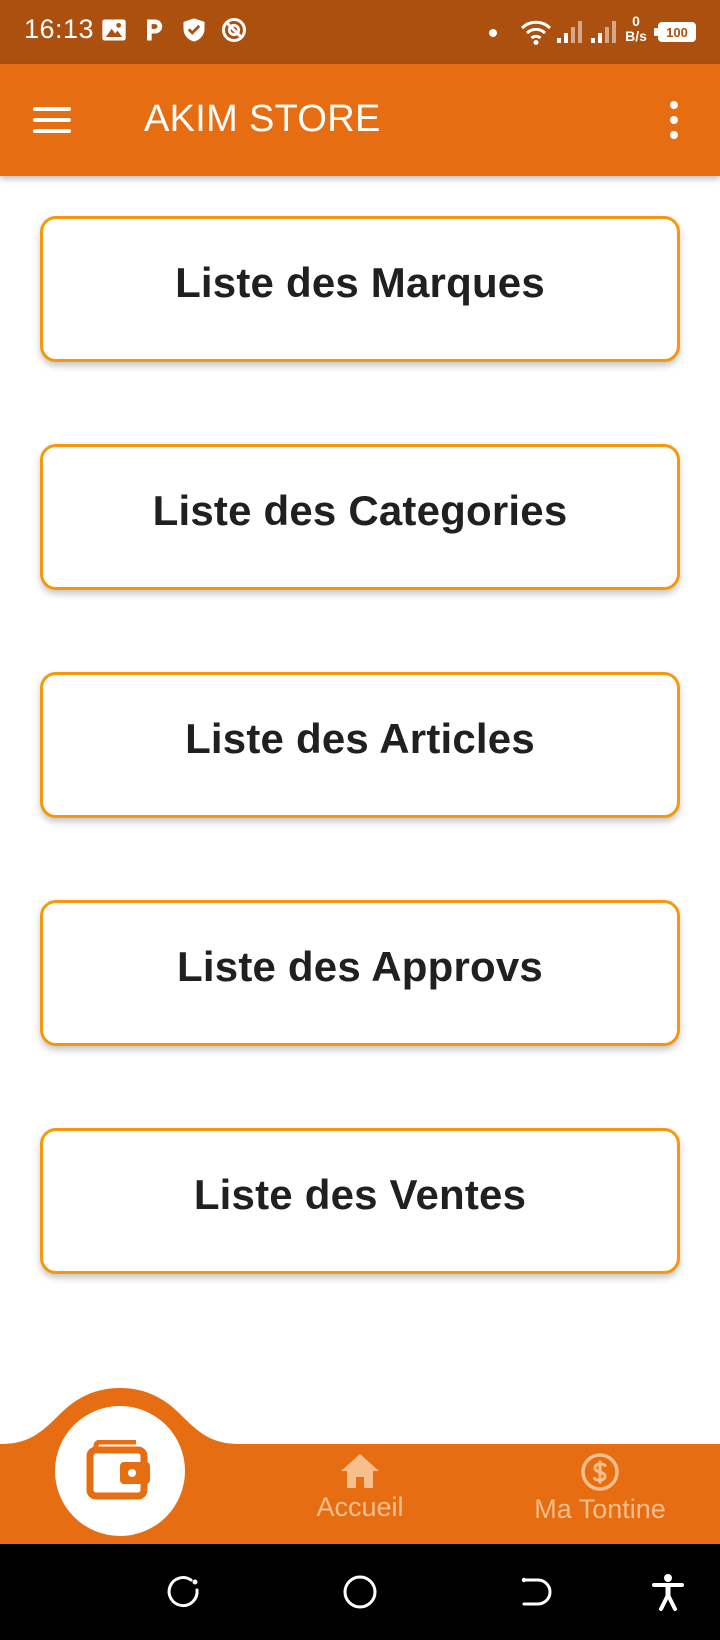 The height and width of the screenshot is (1640, 720). I want to click on nav-accueil-label: Accueil, so click(360, 1507).